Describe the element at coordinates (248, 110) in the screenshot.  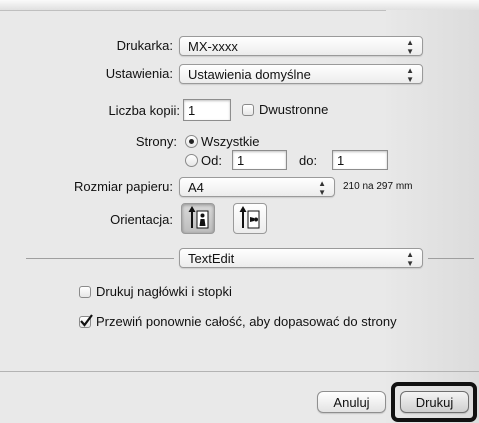
I see `duplex-checkbox` at that location.